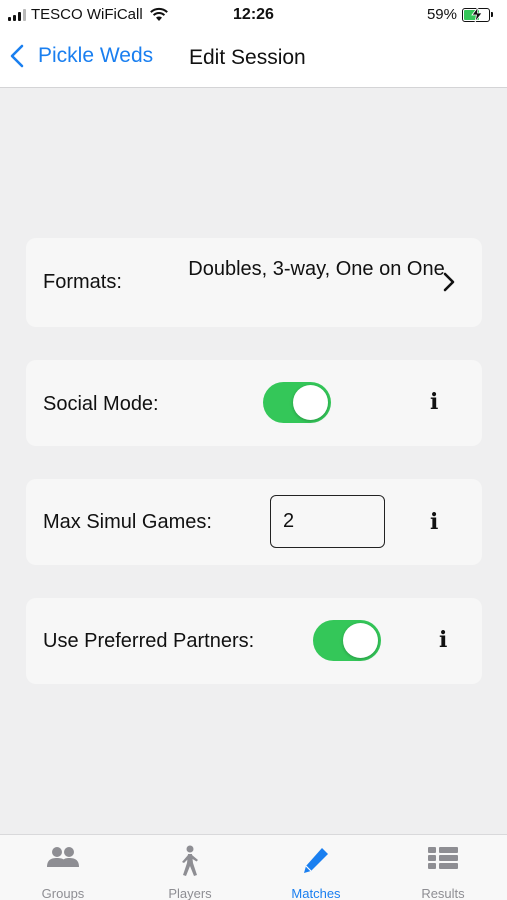 This screenshot has height=900, width=507. Describe the element at coordinates (63, 857) in the screenshot. I see `groups-icon` at that location.